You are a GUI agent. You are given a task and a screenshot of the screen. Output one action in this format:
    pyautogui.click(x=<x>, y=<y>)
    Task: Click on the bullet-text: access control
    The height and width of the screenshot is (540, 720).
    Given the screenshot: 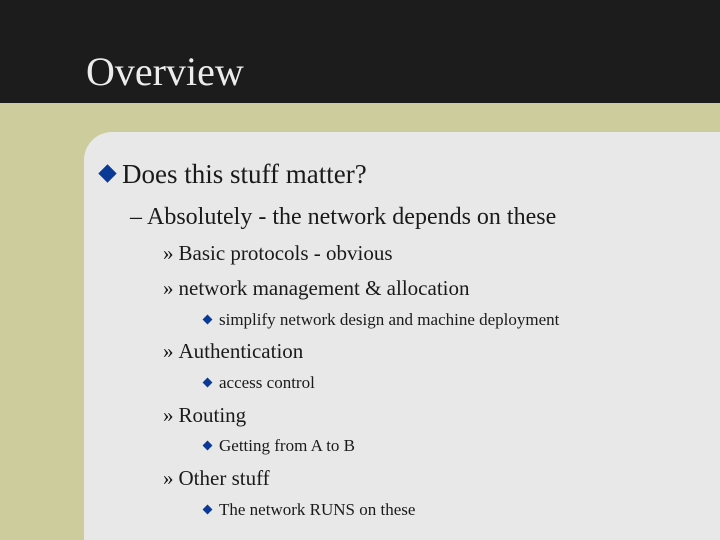 What is the action you would take?
    pyautogui.click(x=267, y=382)
    